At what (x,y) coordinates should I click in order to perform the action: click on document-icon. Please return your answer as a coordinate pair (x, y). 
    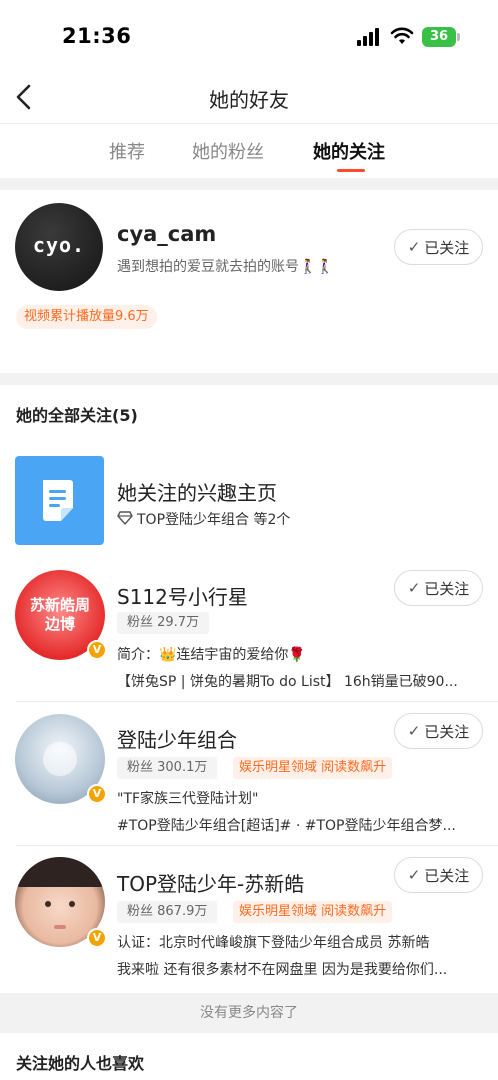
    Looking at the image, I should click on (59, 500).